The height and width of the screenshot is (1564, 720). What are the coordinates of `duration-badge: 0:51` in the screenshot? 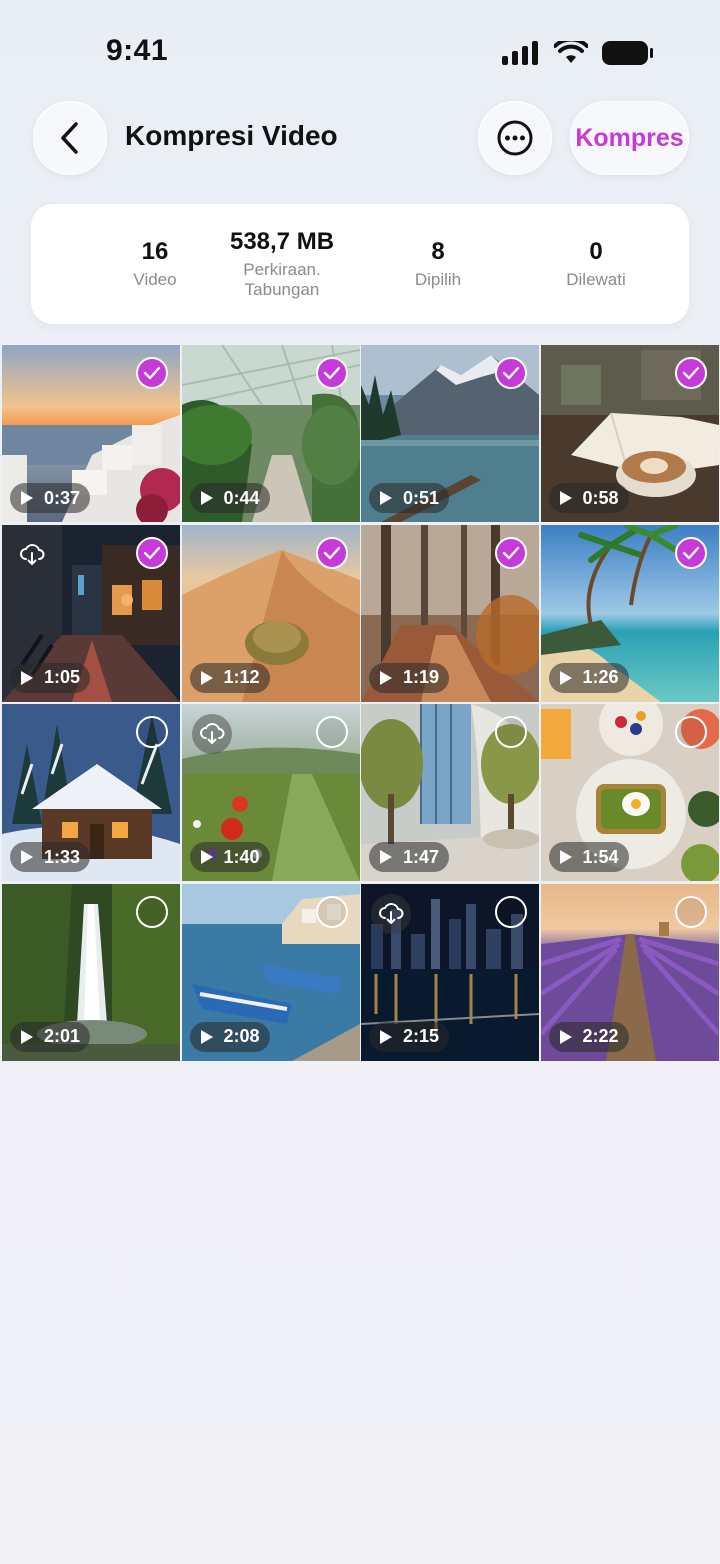 It's located at (409, 498).